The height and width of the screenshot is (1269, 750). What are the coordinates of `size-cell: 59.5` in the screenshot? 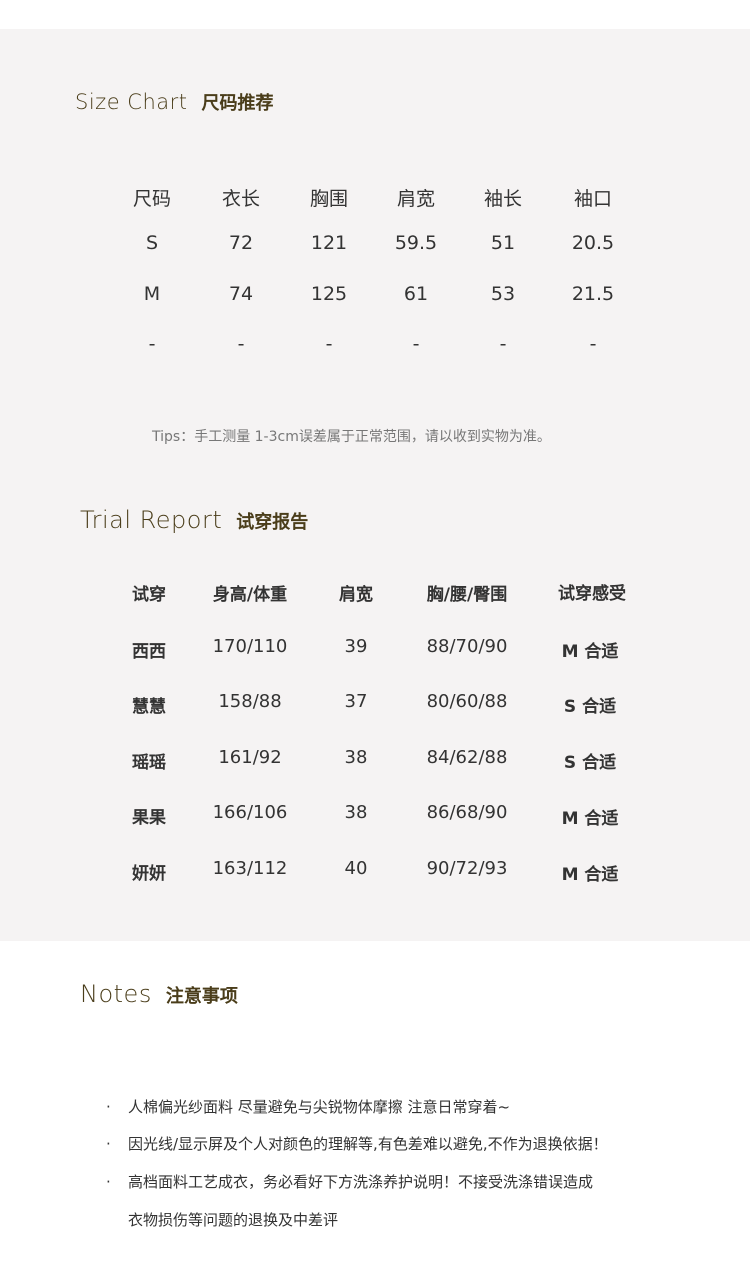 It's located at (416, 243).